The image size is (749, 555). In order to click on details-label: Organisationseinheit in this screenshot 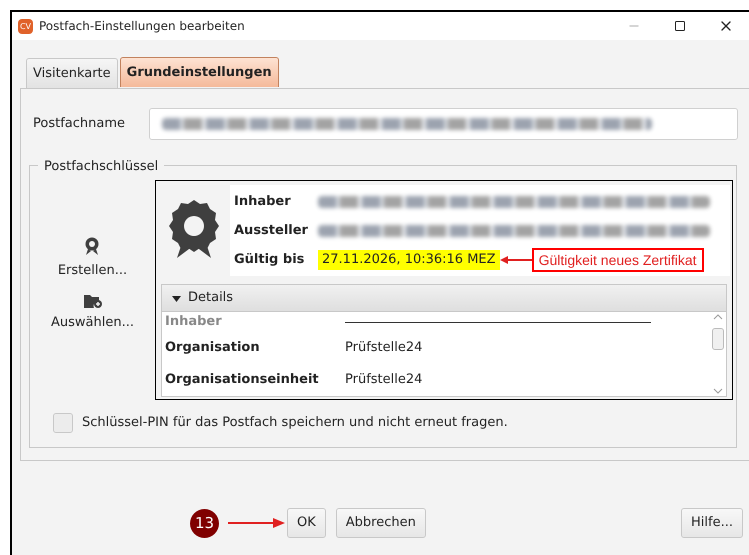, I will do `click(242, 380)`.